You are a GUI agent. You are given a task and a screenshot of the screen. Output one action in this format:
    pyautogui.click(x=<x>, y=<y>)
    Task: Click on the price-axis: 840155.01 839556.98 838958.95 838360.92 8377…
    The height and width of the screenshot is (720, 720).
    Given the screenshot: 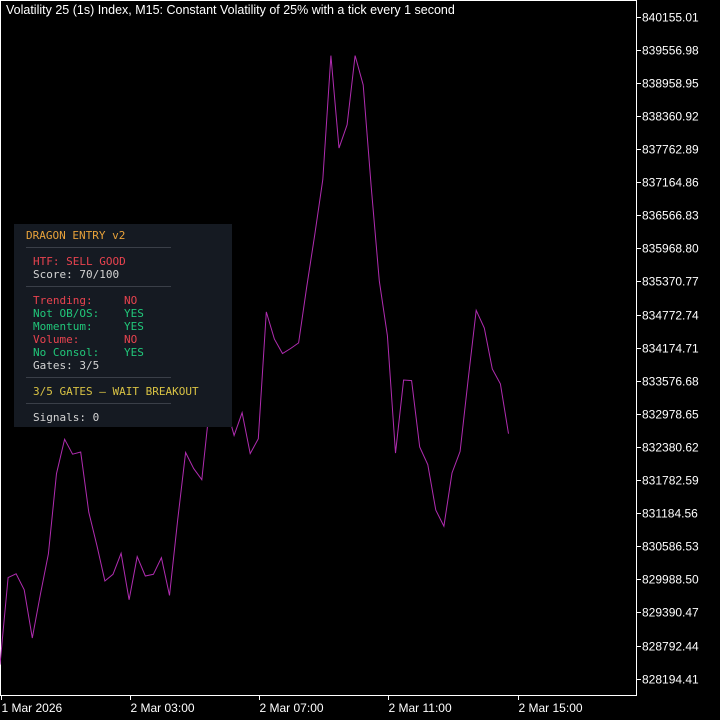 What is the action you would take?
    pyautogui.click(x=667, y=349)
    